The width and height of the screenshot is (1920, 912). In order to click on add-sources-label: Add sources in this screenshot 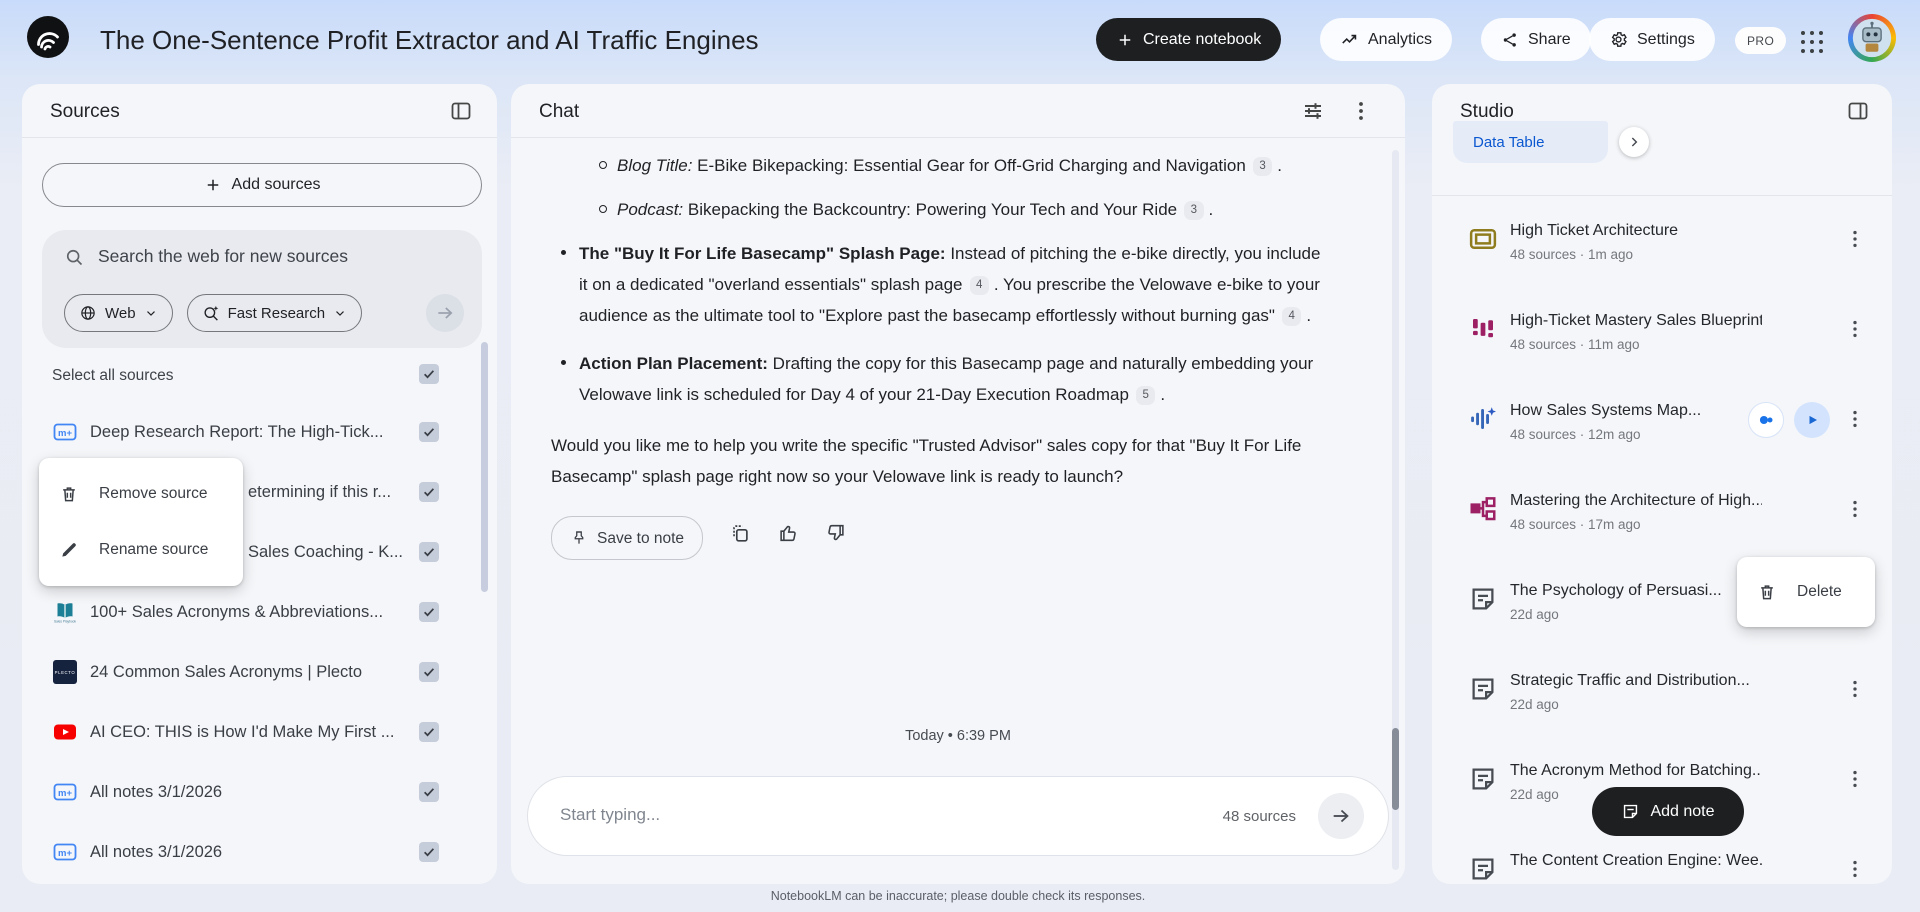, I will do `click(276, 184)`.